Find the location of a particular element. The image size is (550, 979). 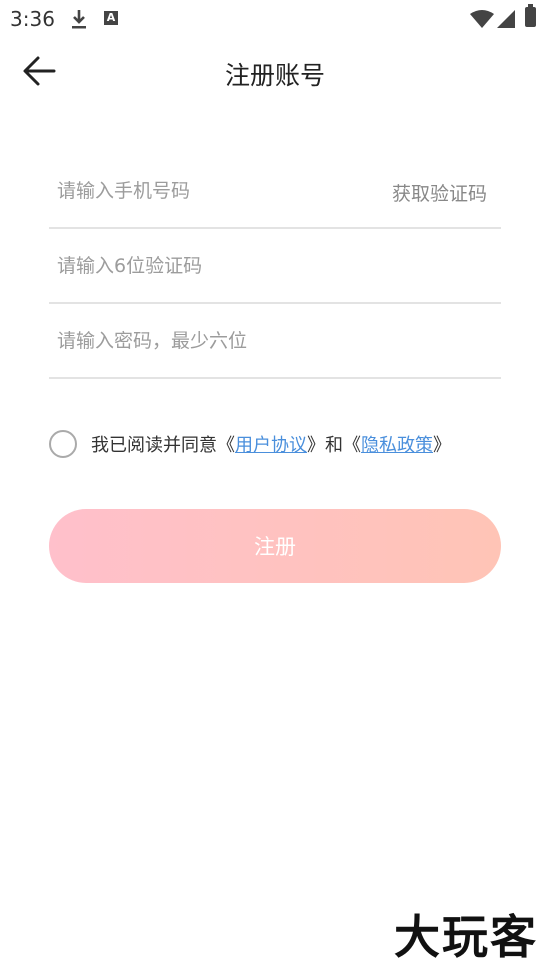

watermark-logo: 大玩客 is located at coordinates (466, 937).